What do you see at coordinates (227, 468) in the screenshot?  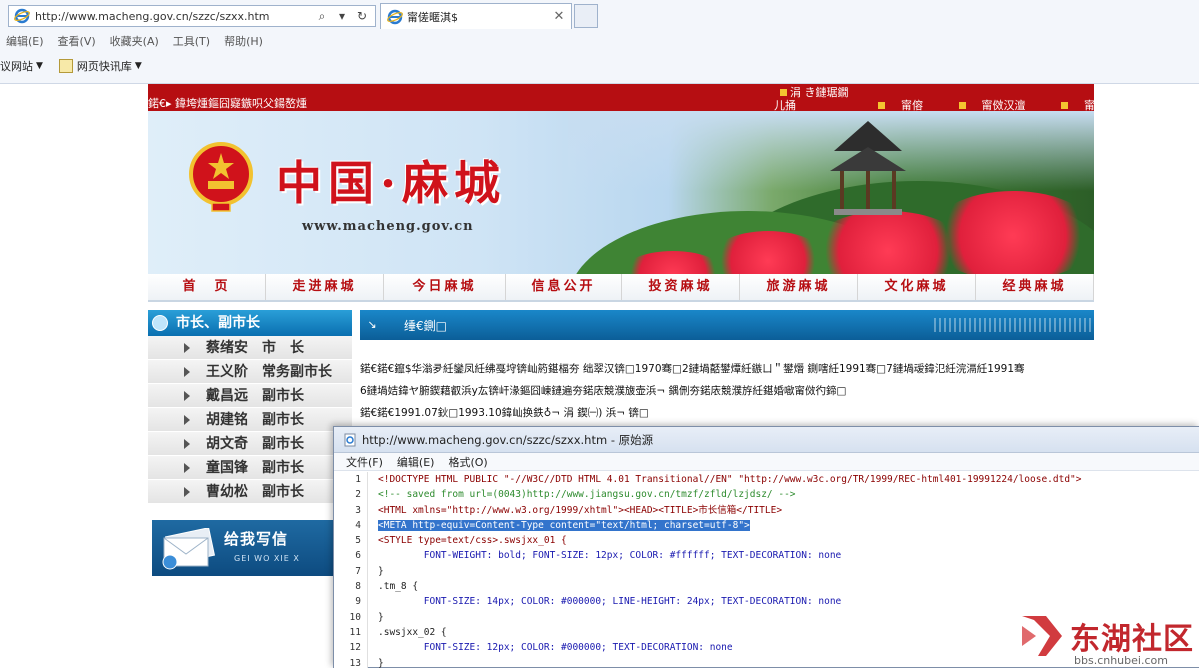 I see `leader-name: 童国锋` at bounding box center [227, 468].